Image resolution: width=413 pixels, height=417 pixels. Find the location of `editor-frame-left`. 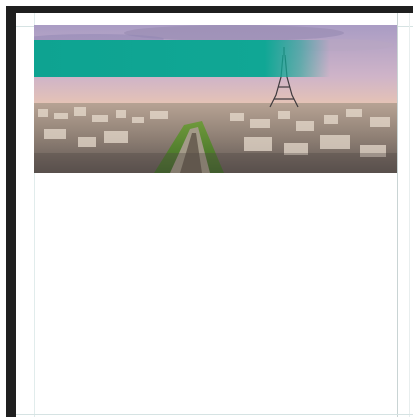

editor-frame-left is located at coordinates (11, 211).